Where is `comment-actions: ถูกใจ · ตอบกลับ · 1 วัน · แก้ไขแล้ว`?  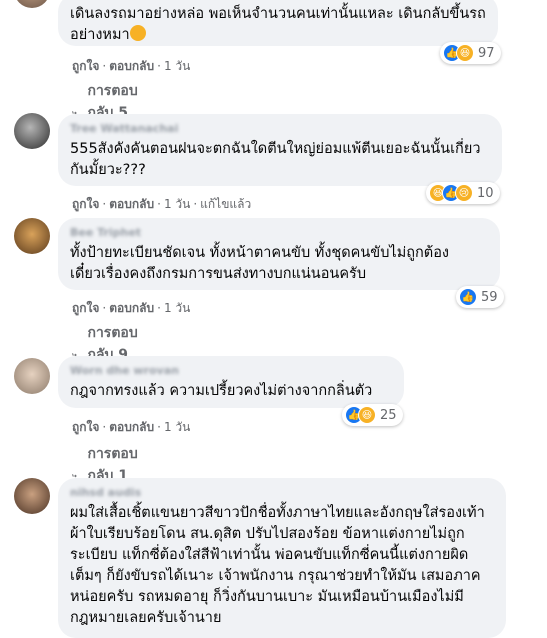 comment-actions: ถูกใจ · ตอบกลับ · 1 วัน · แก้ไขแล้ว is located at coordinates (162, 204).